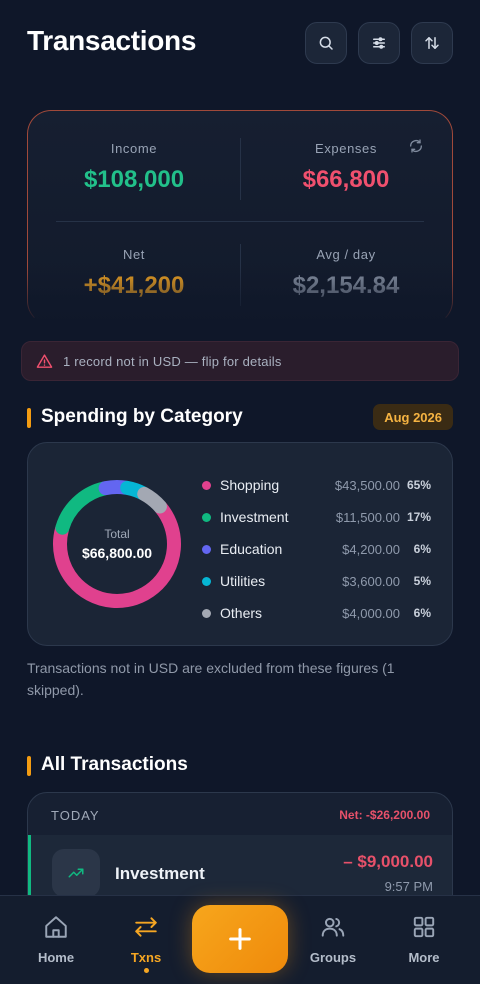 Image resolution: width=480 pixels, height=984 pixels. Describe the element at coordinates (56, 957) in the screenshot. I see `nav-home-label: Home` at that location.